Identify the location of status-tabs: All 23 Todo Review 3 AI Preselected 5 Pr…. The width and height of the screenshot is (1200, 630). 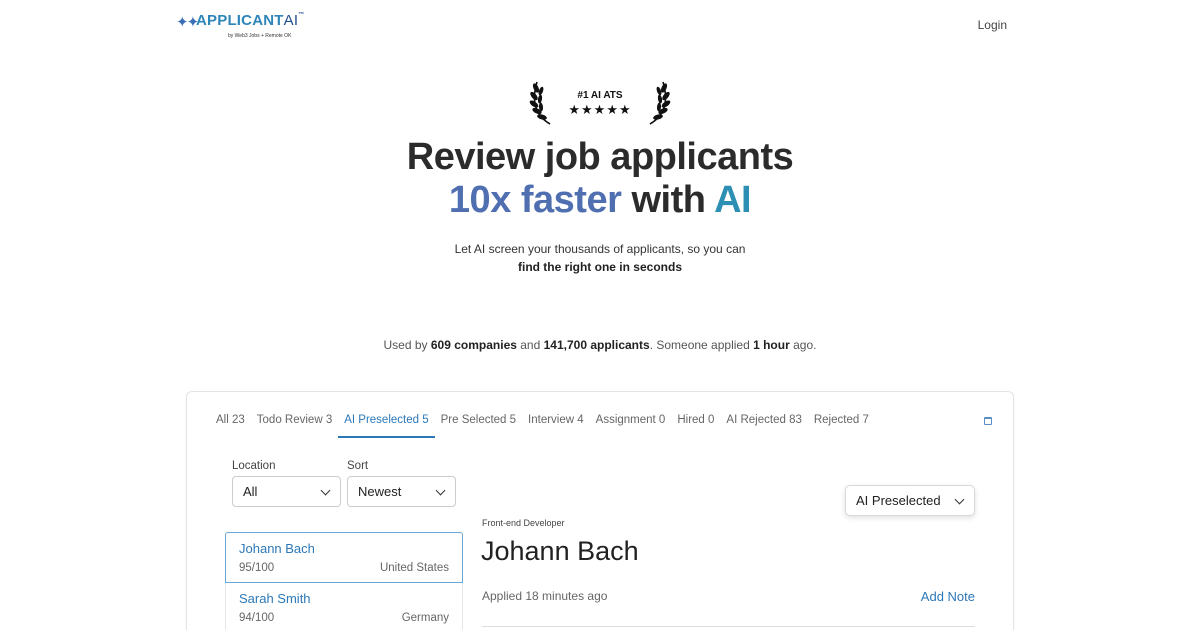
(542, 423).